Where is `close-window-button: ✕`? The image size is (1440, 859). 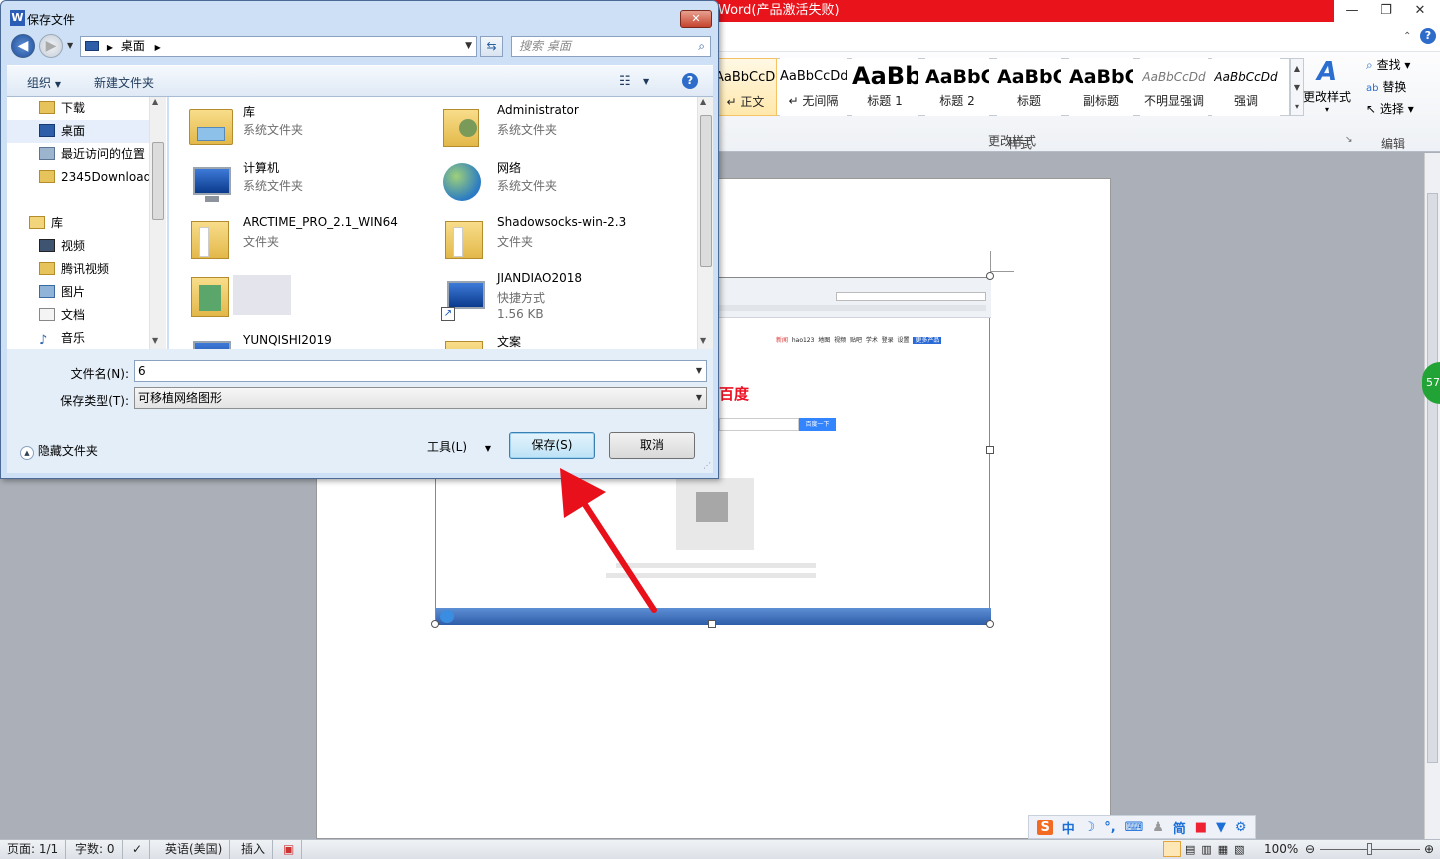
close-window-button: ✕ is located at coordinates (1420, 11).